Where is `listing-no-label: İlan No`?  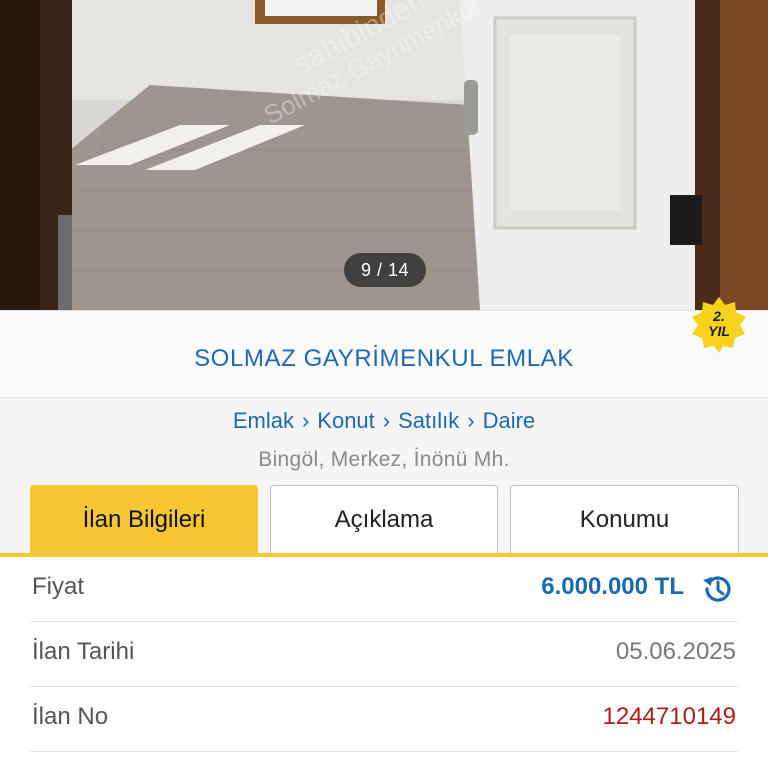 listing-no-label: İlan No is located at coordinates (70, 716).